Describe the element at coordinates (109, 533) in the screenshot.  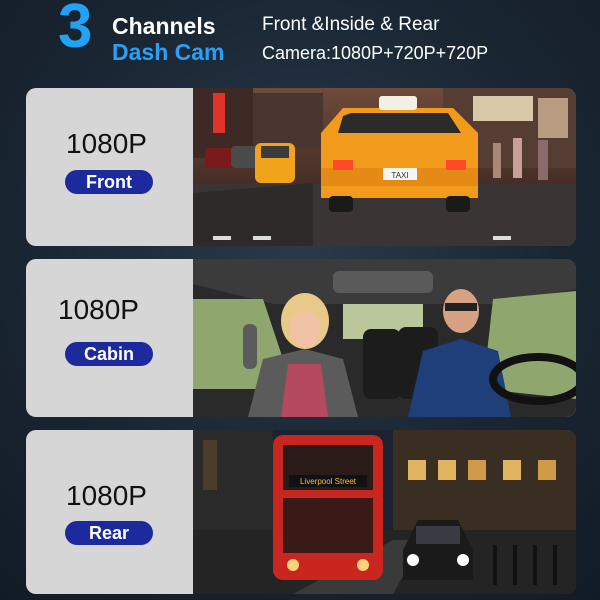
I see `rear-label-pill: Rear` at that location.